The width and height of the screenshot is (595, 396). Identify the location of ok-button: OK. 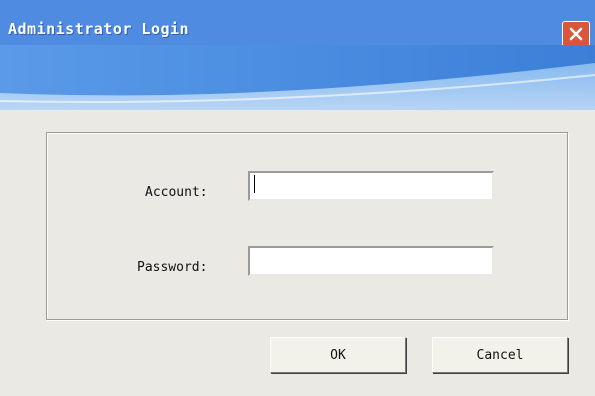
(338, 355).